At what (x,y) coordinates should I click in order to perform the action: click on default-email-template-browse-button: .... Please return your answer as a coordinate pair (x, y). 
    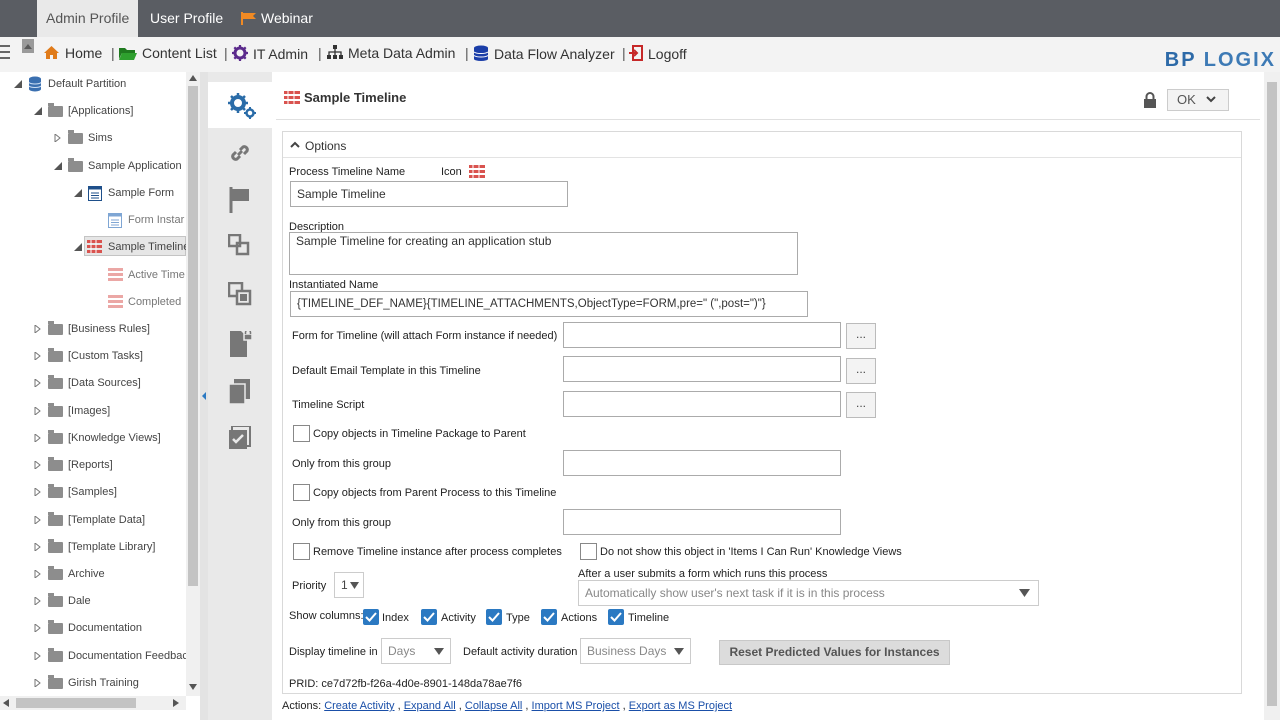
    Looking at the image, I should click on (861, 371).